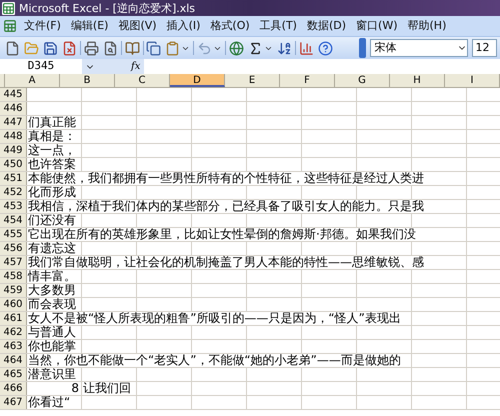 This screenshot has width=500, height=416. Describe the element at coordinates (376, 26) in the screenshot. I see `menu-item: 窗口(W)` at that location.